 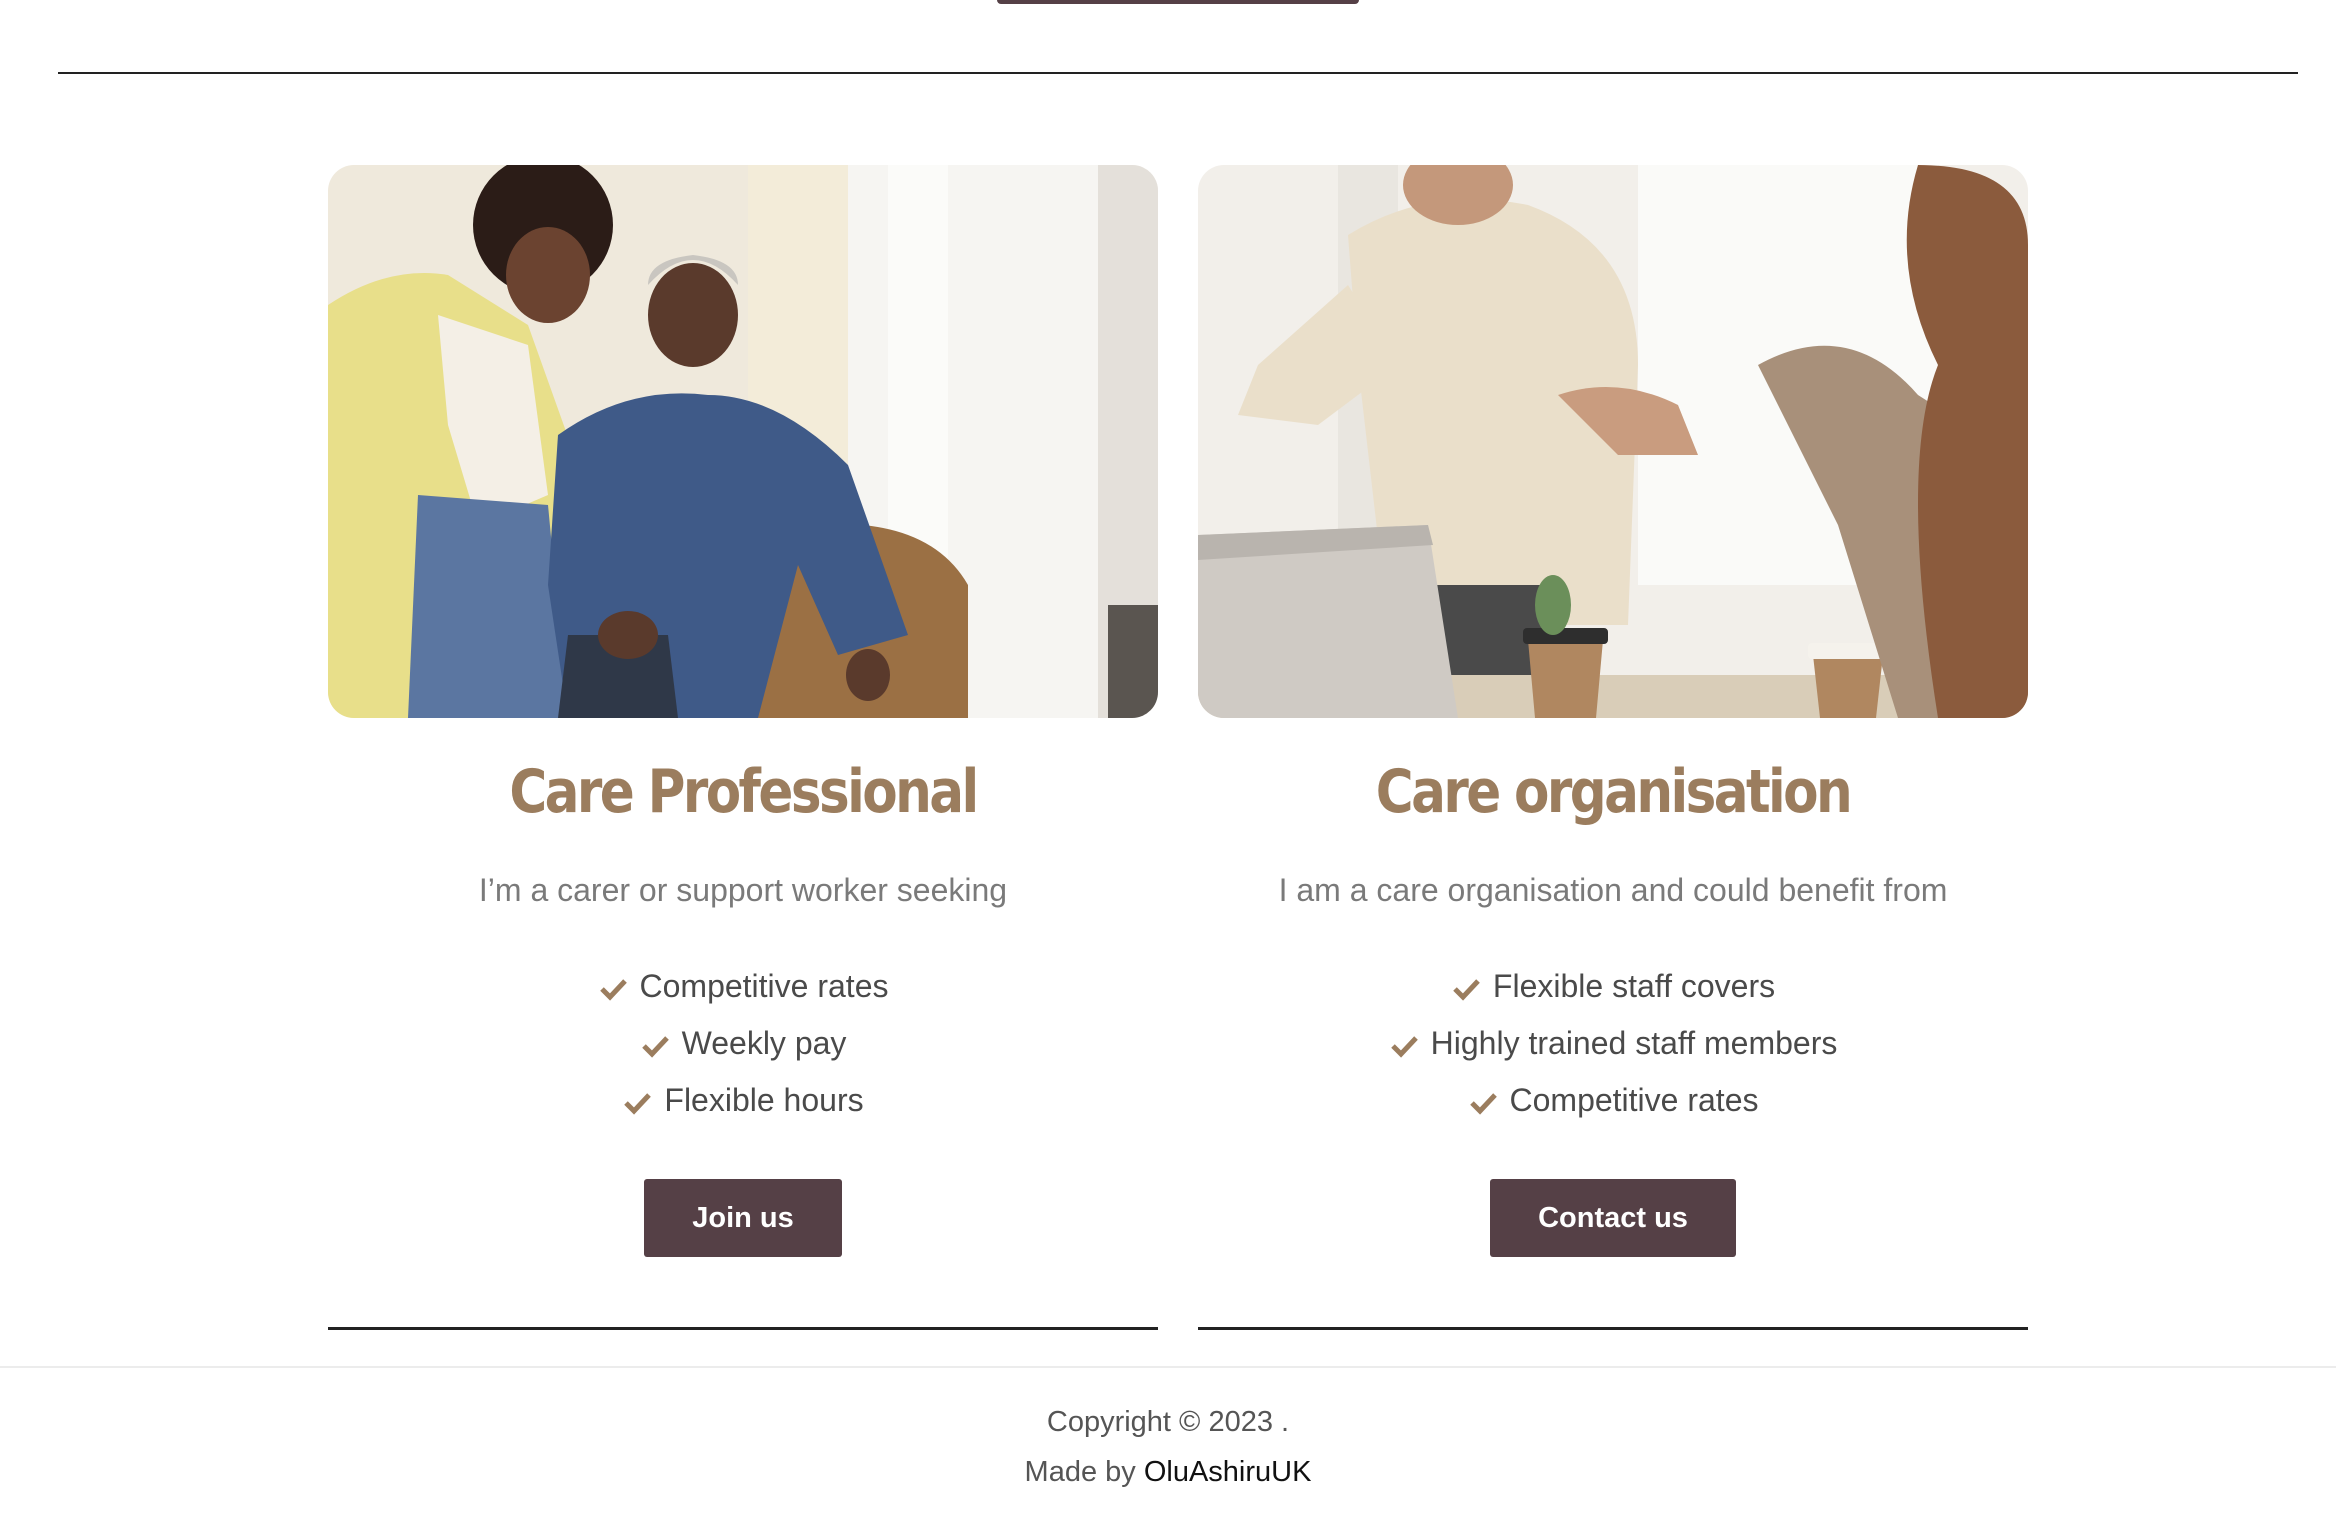 What do you see at coordinates (1613, 1218) in the screenshot?
I see `contact-us-button: Contact us` at bounding box center [1613, 1218].